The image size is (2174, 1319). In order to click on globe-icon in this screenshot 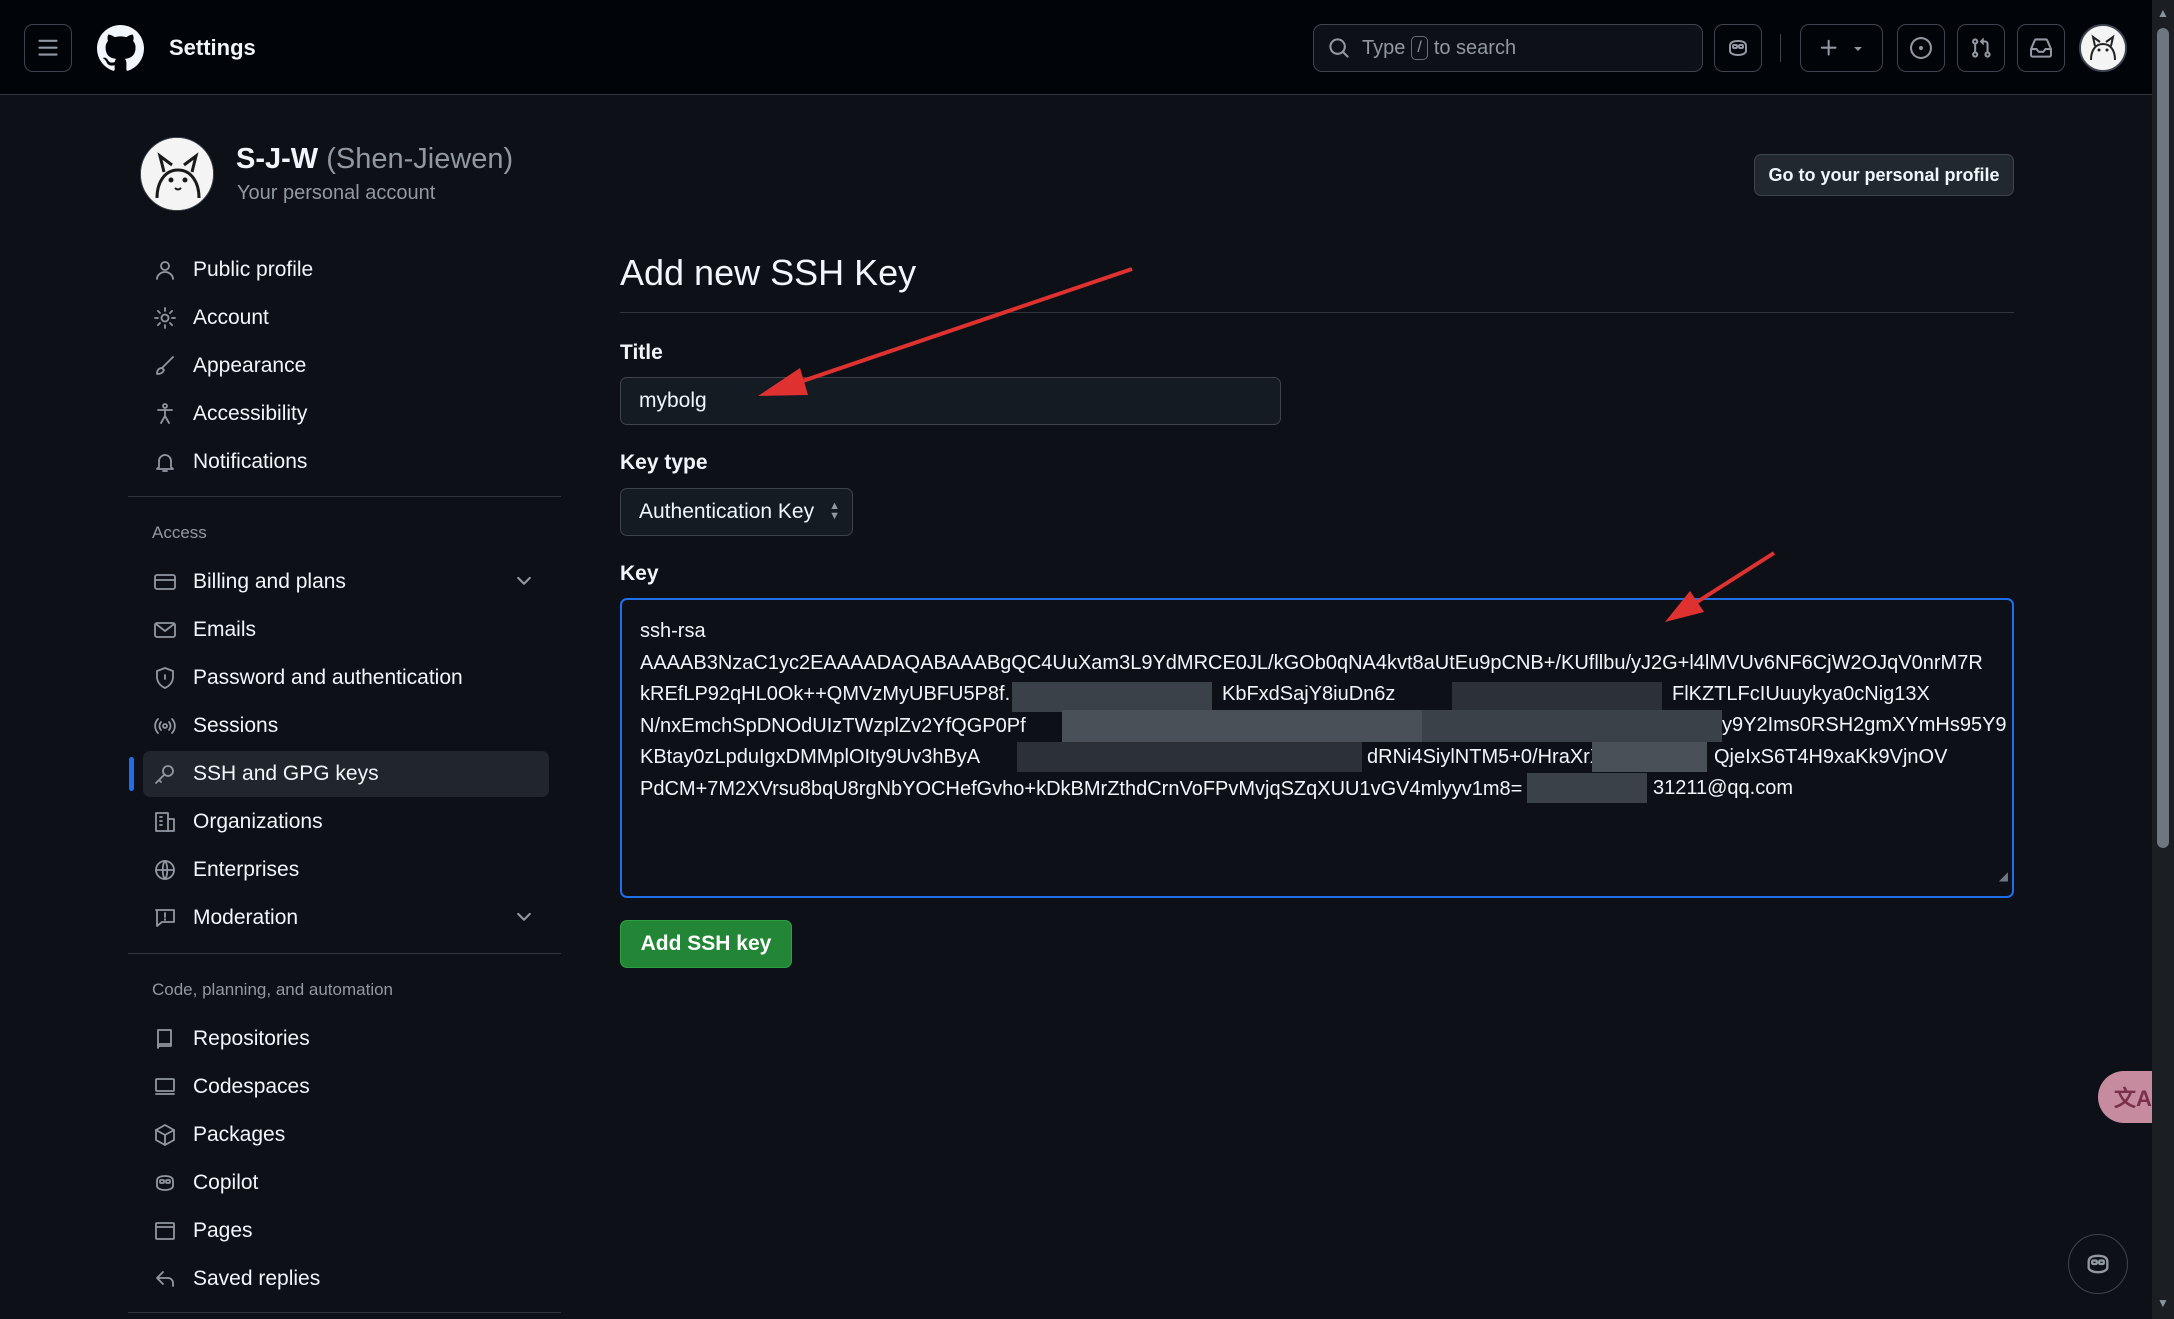, I will do `click(165, 870)`.